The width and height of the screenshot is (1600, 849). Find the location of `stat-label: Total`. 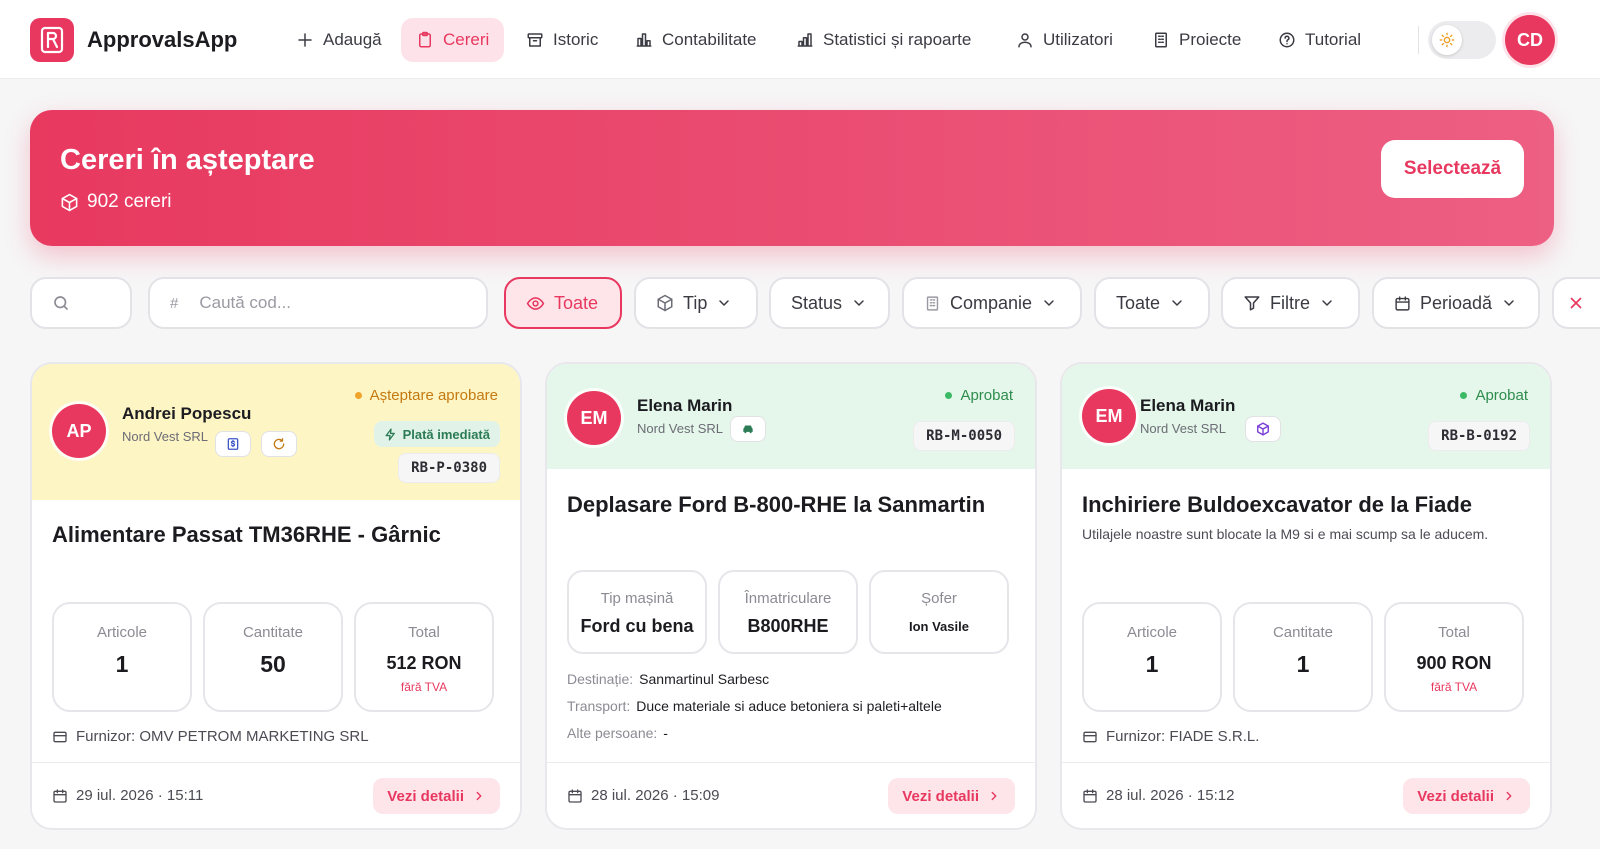

stat-label: Total is located at coordinates (1454, 632).